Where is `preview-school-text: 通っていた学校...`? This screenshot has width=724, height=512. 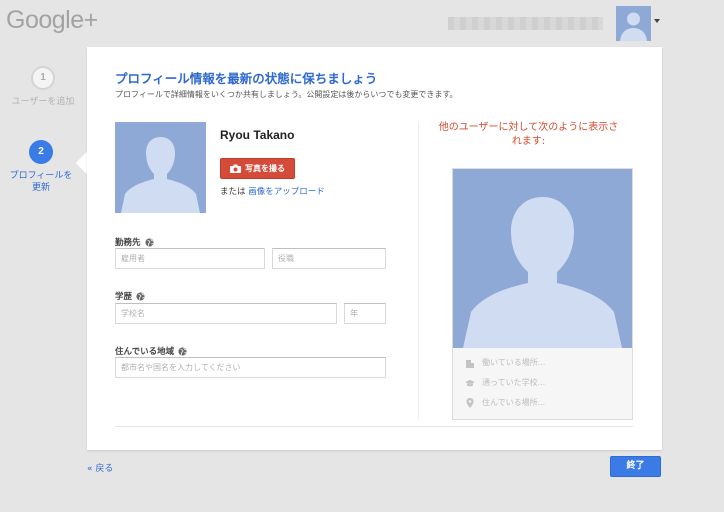
preview-school-text: 通っていた学校... is located at coordinates (514, 382).